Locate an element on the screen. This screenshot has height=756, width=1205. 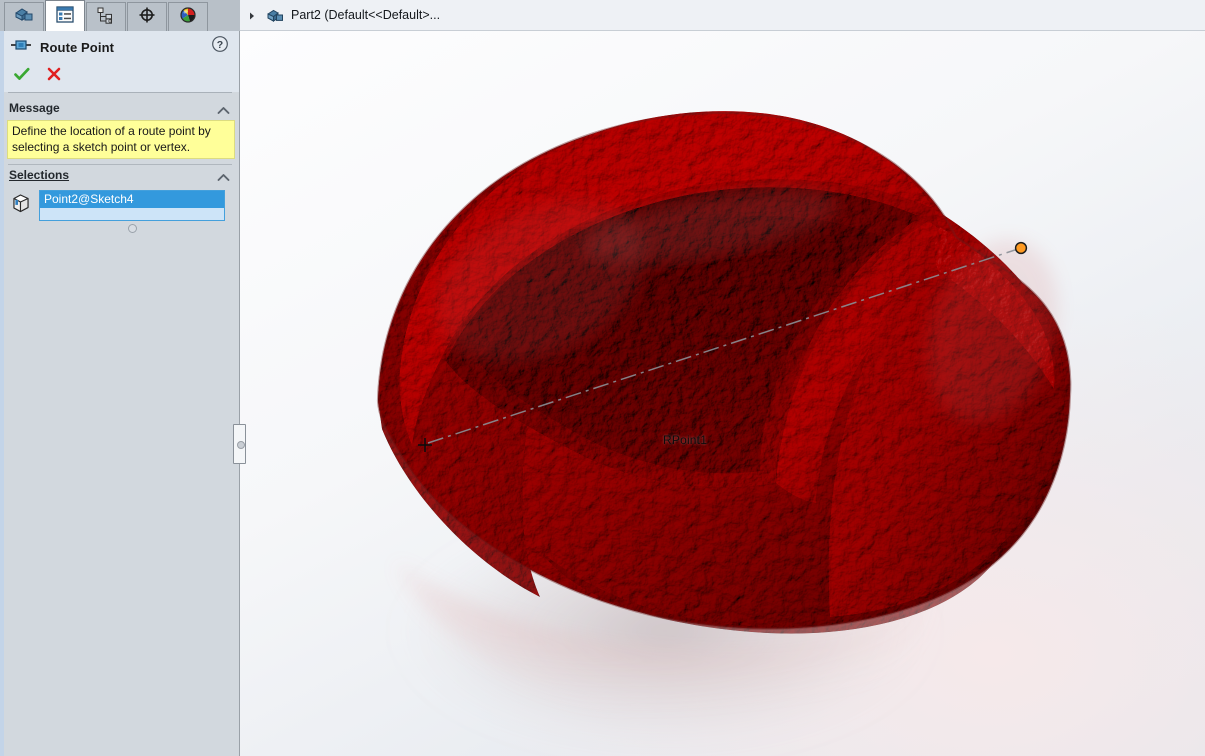
list-item: Point2@Sketch4 is located at coordinates (132, 199).